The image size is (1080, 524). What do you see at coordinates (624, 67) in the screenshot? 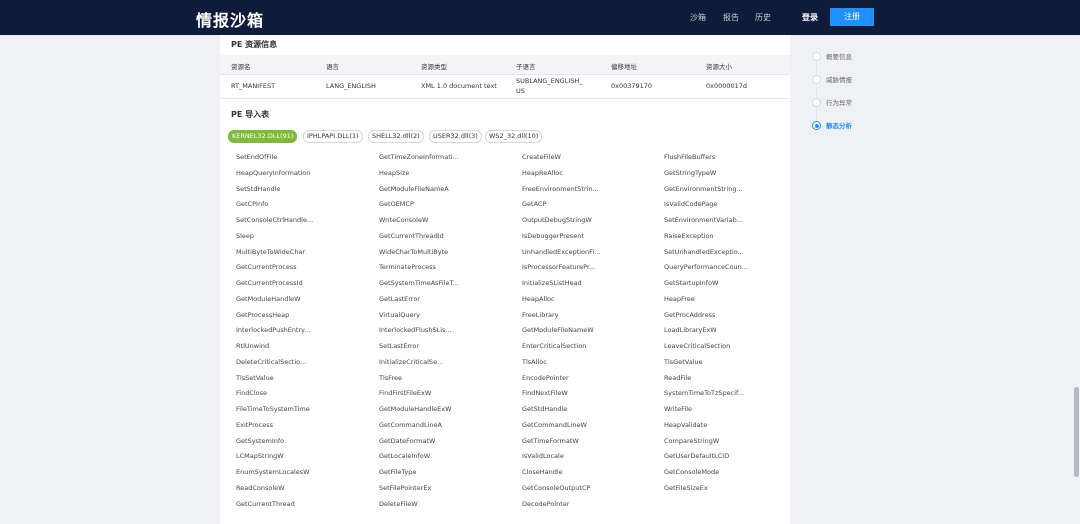
I see `col-offset: 偏移地址` at bounding box center [624, 67].